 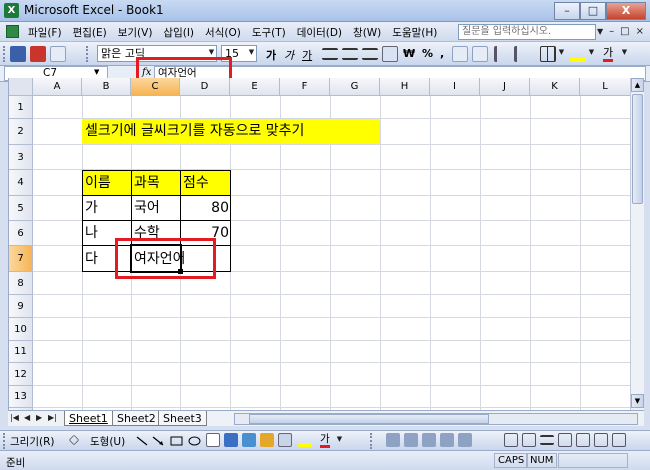 I want to click on arrow-icon, so click(x=158, y=441).